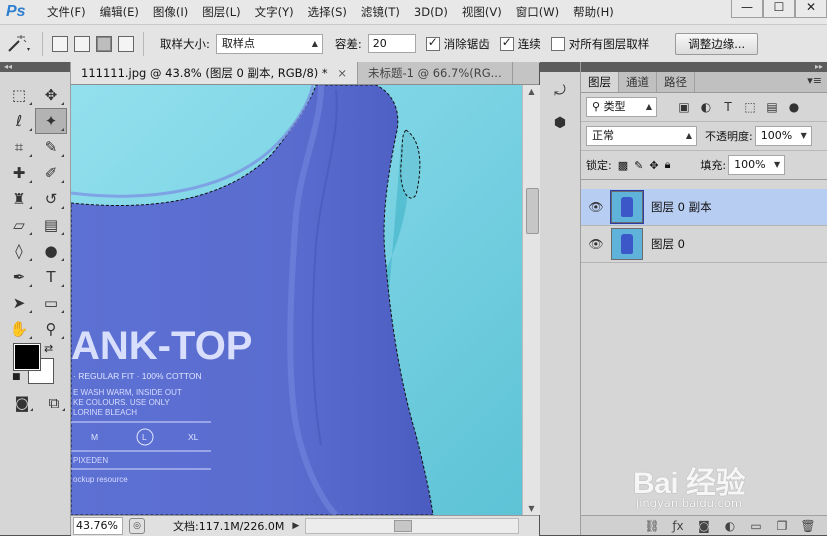 This screenshot has width=827, height=536. I want to click on sample-all-layers-checkbox, so click(557, 43).